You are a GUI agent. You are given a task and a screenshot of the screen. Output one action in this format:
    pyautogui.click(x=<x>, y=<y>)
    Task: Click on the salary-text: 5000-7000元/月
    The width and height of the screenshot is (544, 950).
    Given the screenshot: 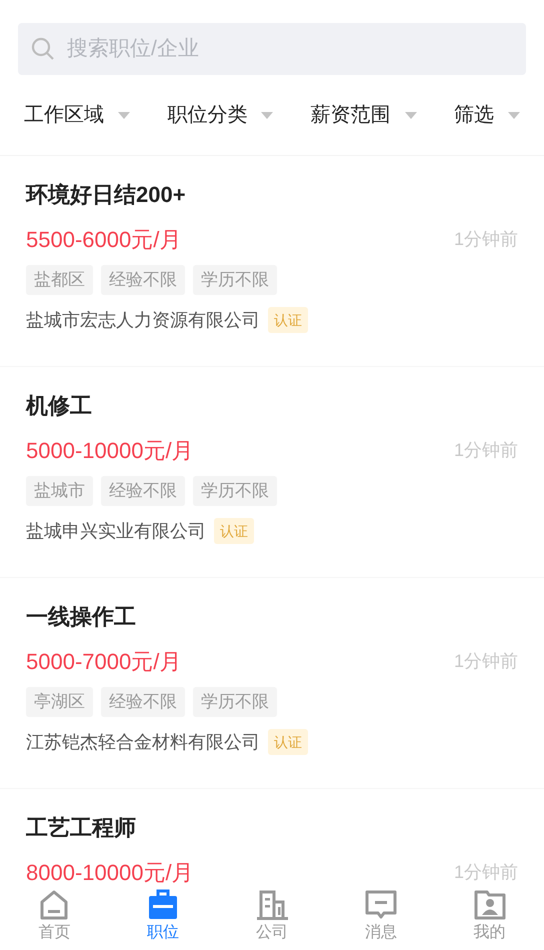 What is the action you would take?
    pyautogui.click(x=104, y=662)
    